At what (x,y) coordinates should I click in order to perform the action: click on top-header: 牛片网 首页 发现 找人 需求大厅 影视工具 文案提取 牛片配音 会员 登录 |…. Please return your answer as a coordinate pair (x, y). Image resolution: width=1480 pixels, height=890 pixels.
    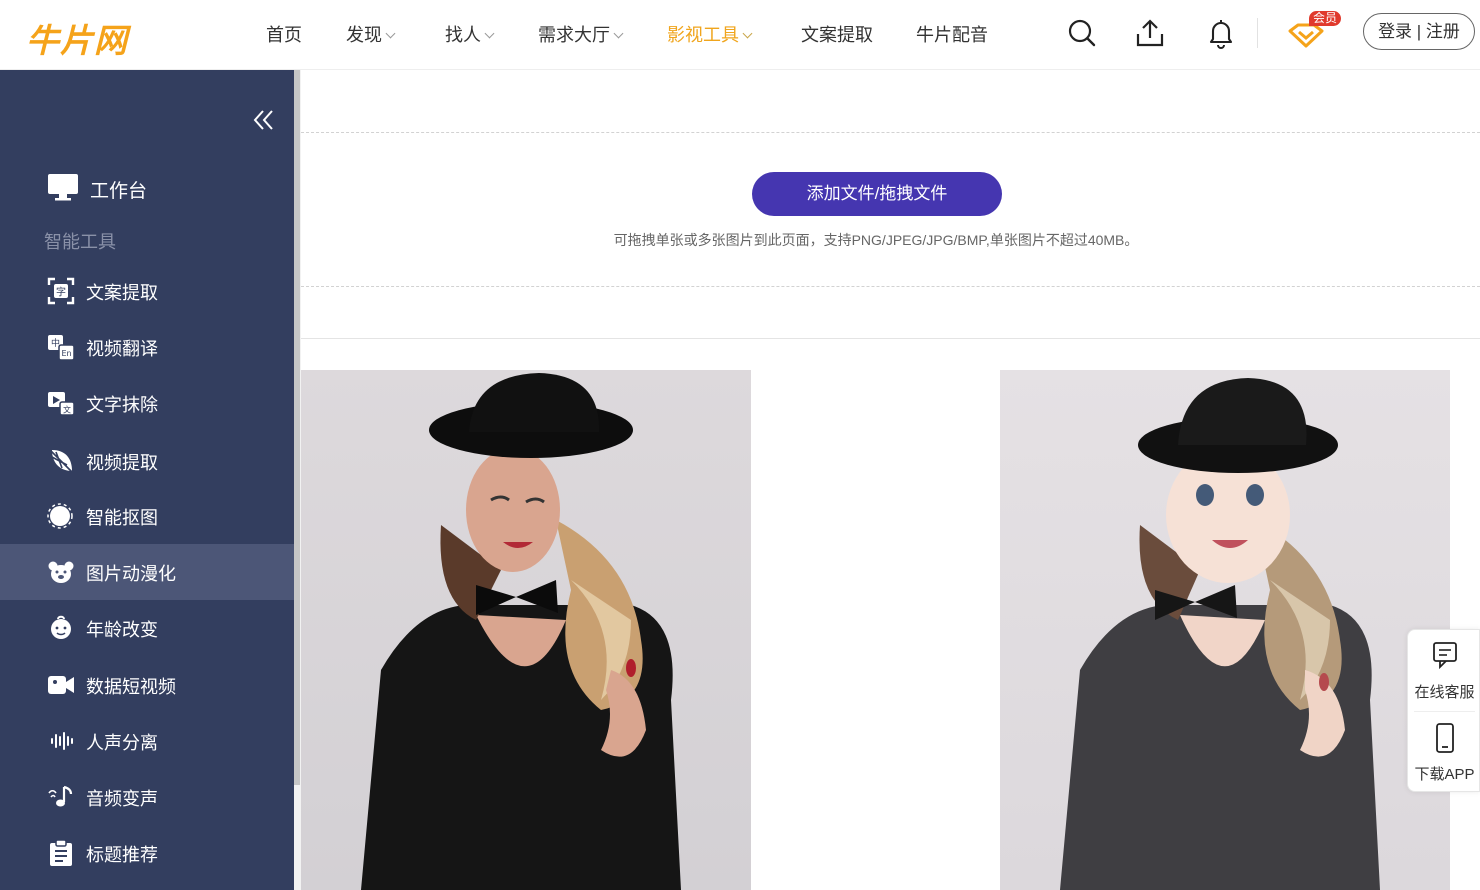
    Looking at the image, I should click on (740, 35).